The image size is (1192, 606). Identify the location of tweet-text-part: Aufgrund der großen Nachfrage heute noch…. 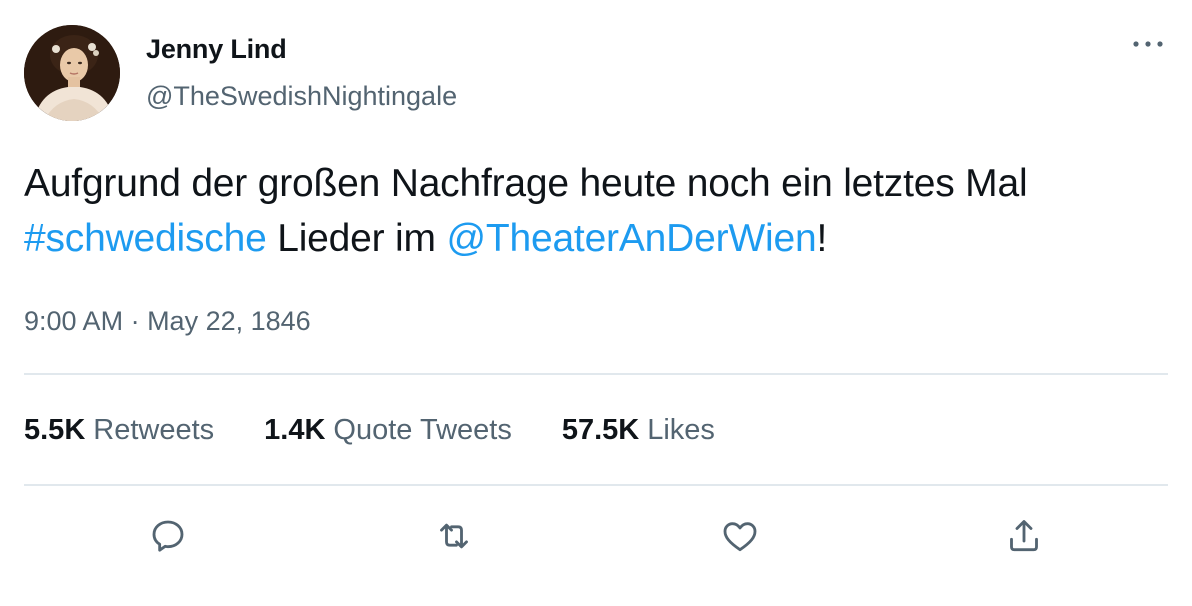
(526, 183).